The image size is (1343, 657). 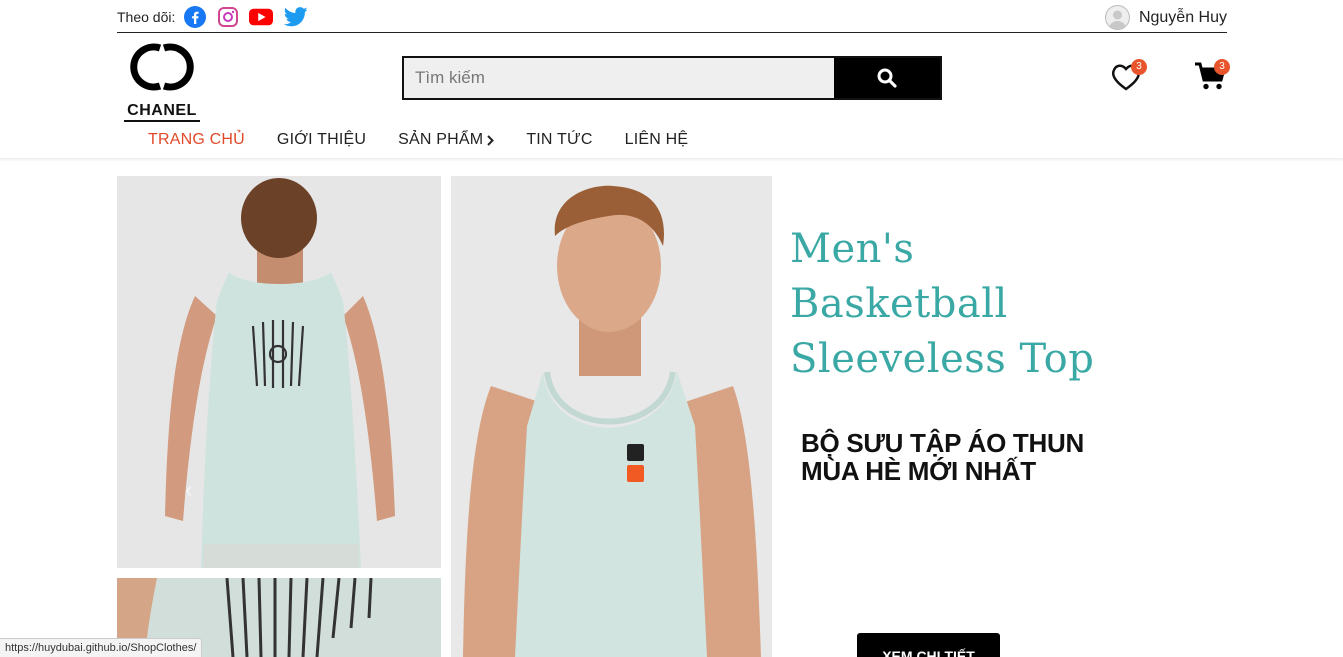 I want to click on view-details-button: XEM CHI TIẾT, so click(x=928, y=645).